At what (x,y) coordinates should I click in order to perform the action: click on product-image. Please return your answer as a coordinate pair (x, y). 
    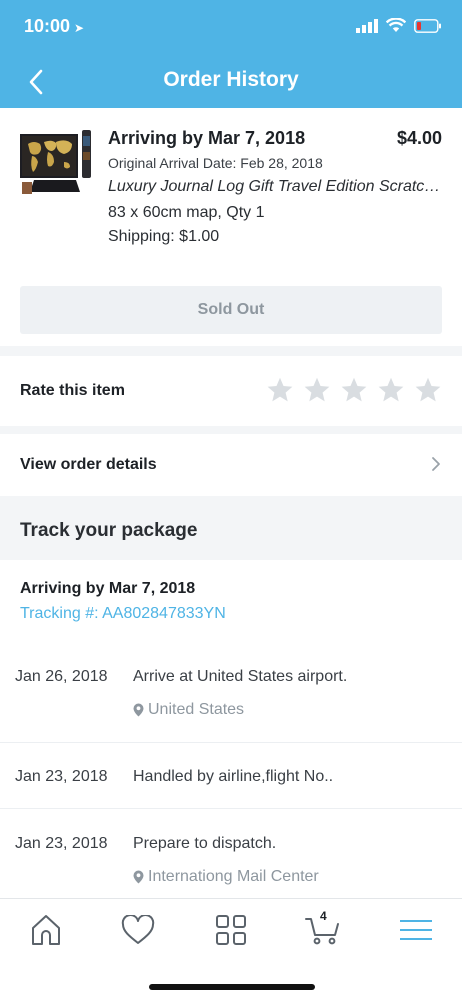
    Looking at the image, I should click on (57, 163).